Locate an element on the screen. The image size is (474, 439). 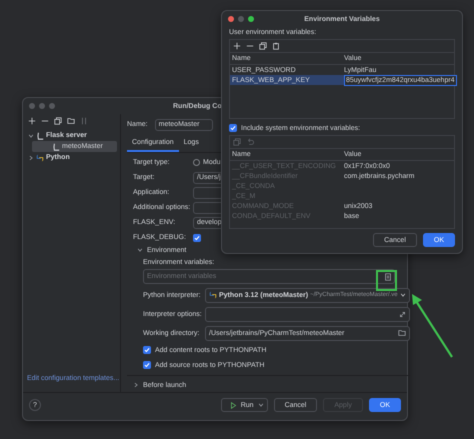
highlight-frame is located at coordinates (386, 280).